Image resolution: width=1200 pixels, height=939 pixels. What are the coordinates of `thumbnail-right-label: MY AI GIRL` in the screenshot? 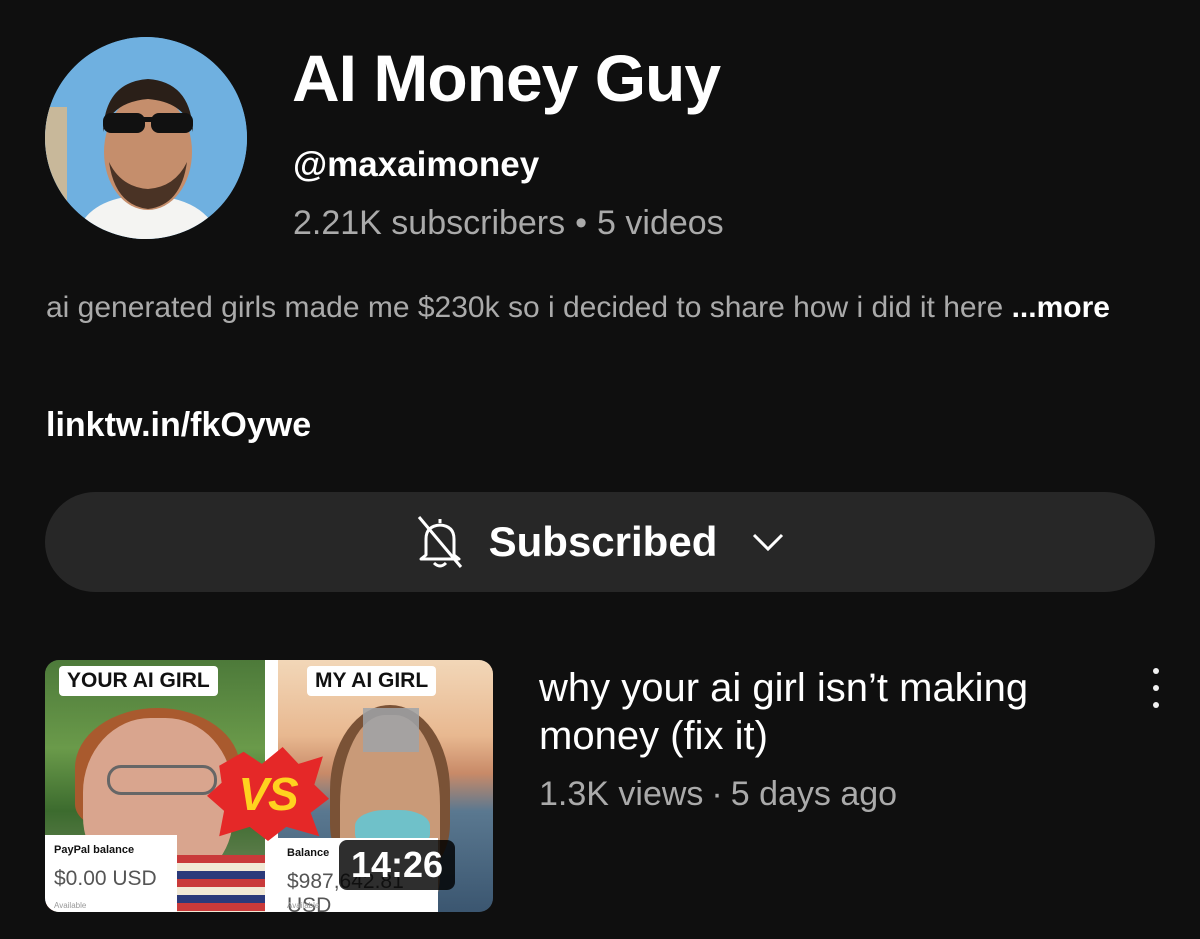 It's located at (372, 681).